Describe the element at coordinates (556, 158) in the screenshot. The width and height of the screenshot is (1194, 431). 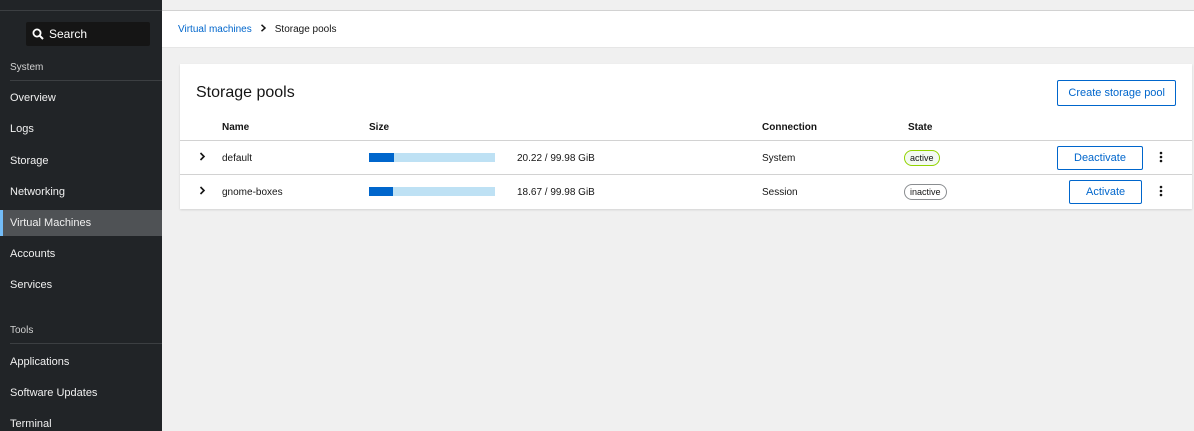
I see `pool-size: 20.22 / 99.98 GiB` at that location.